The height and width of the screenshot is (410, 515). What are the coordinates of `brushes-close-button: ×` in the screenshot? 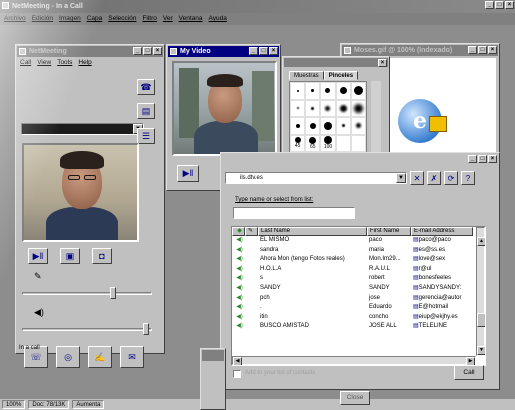 It's located at (382, 63).